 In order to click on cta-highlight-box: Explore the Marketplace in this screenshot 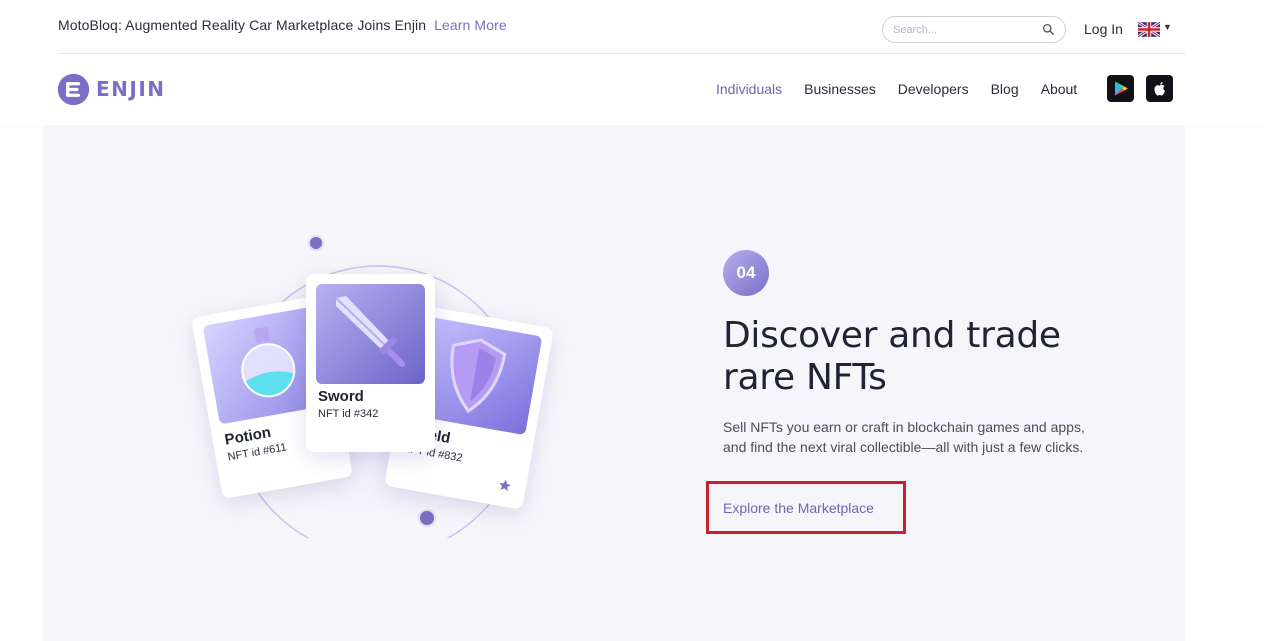, I will do `click(806, 507)`.